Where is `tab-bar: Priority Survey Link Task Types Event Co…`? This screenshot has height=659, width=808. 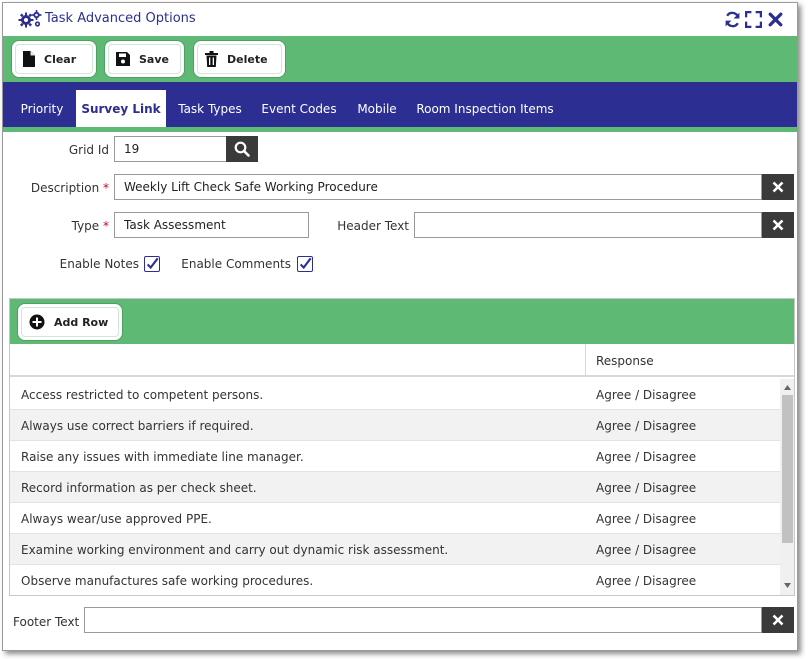 tab-bar: Priority Survey Link Task Types Event Co… is located at coordinates (400, 104).